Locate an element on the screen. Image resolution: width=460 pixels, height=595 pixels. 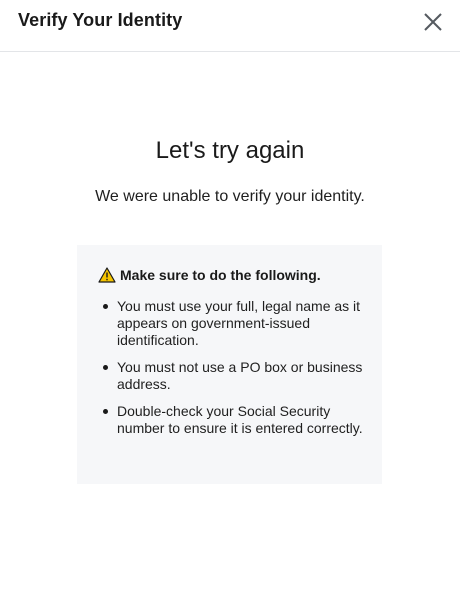
page-heading: Let's try again is located at coordinates (230, 150).